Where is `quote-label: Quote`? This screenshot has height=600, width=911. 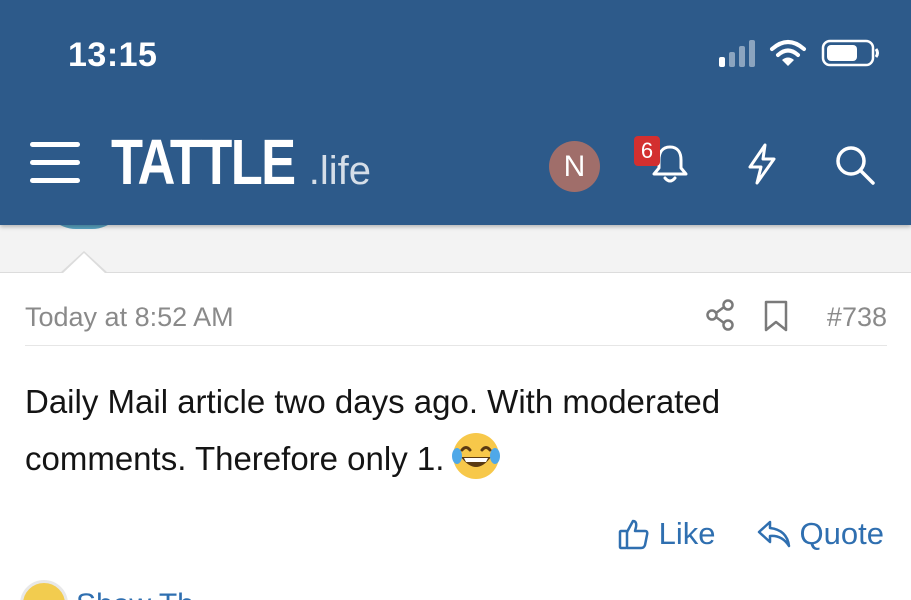 quote-label: Quote is located at coordinates (841, 533).